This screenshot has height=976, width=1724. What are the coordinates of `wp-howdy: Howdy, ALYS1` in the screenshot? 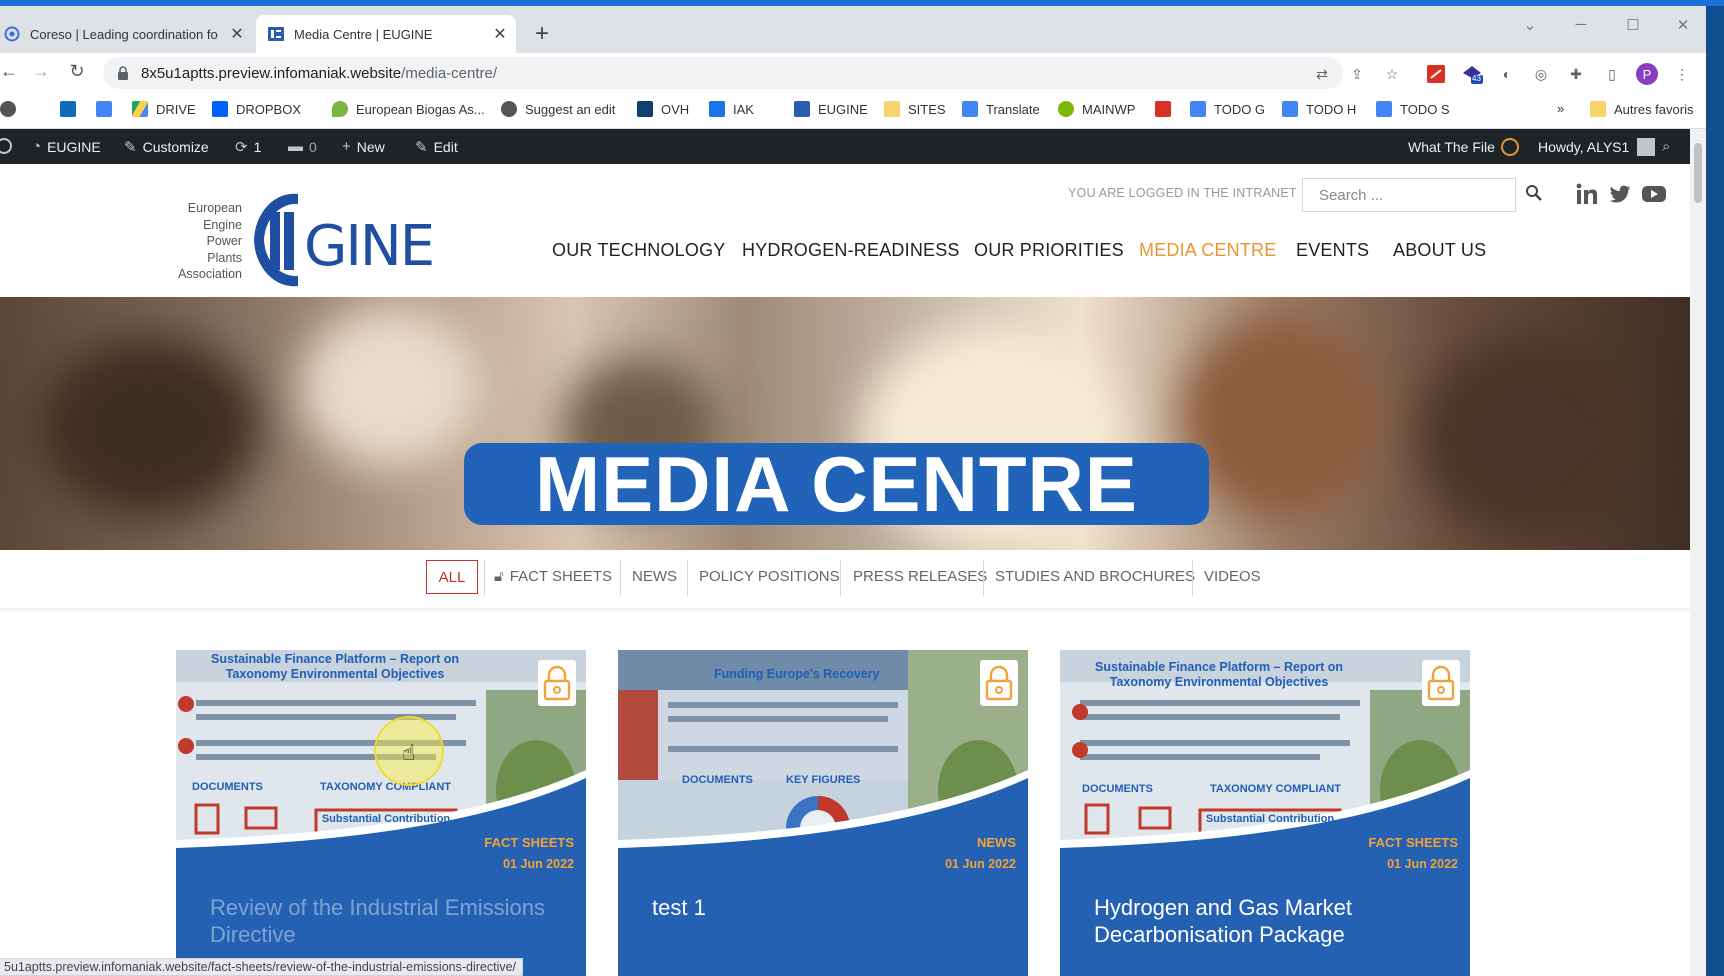 It's located at (1597, 147).